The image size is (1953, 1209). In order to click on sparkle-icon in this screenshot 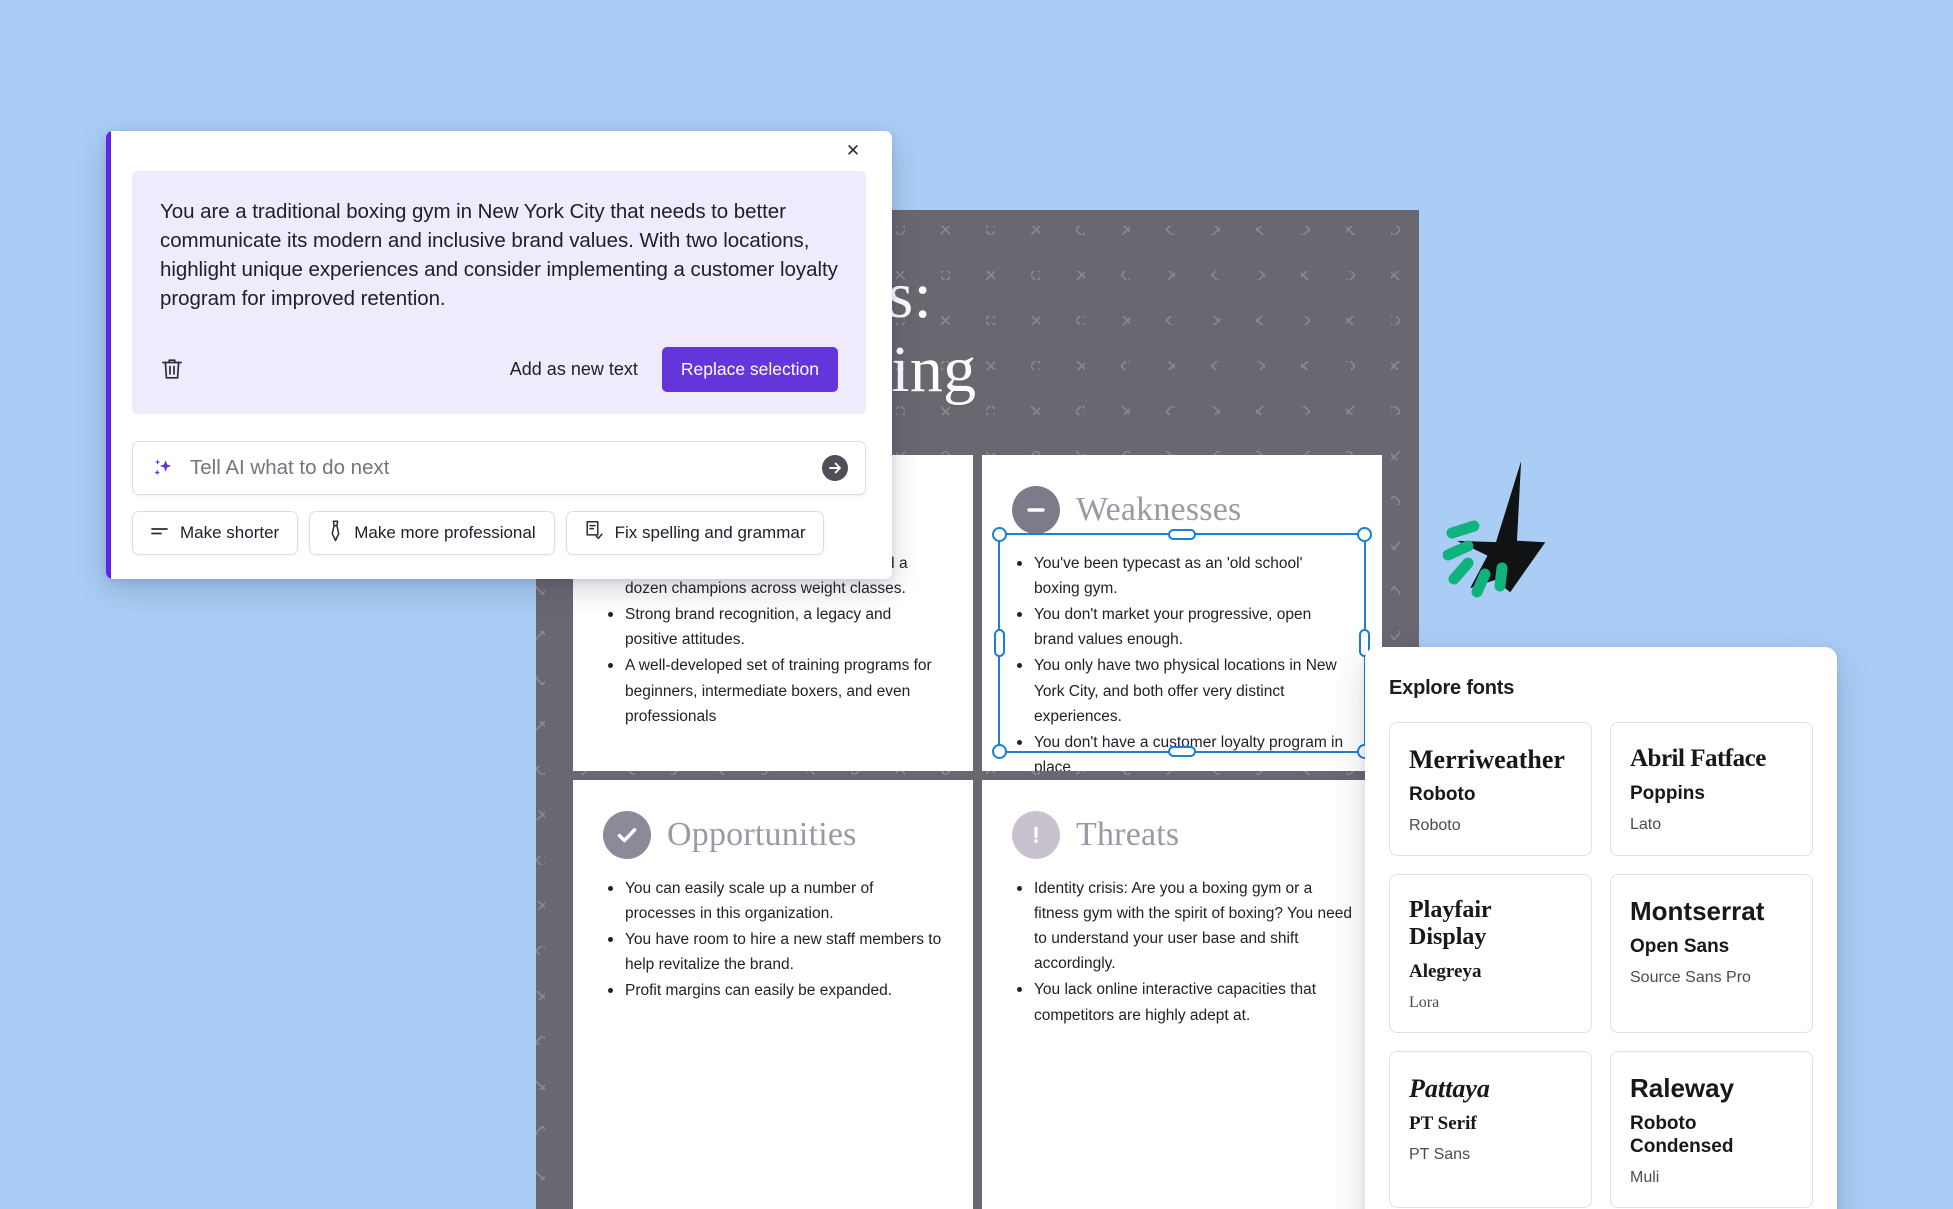, I will do `click(163, 468)`.